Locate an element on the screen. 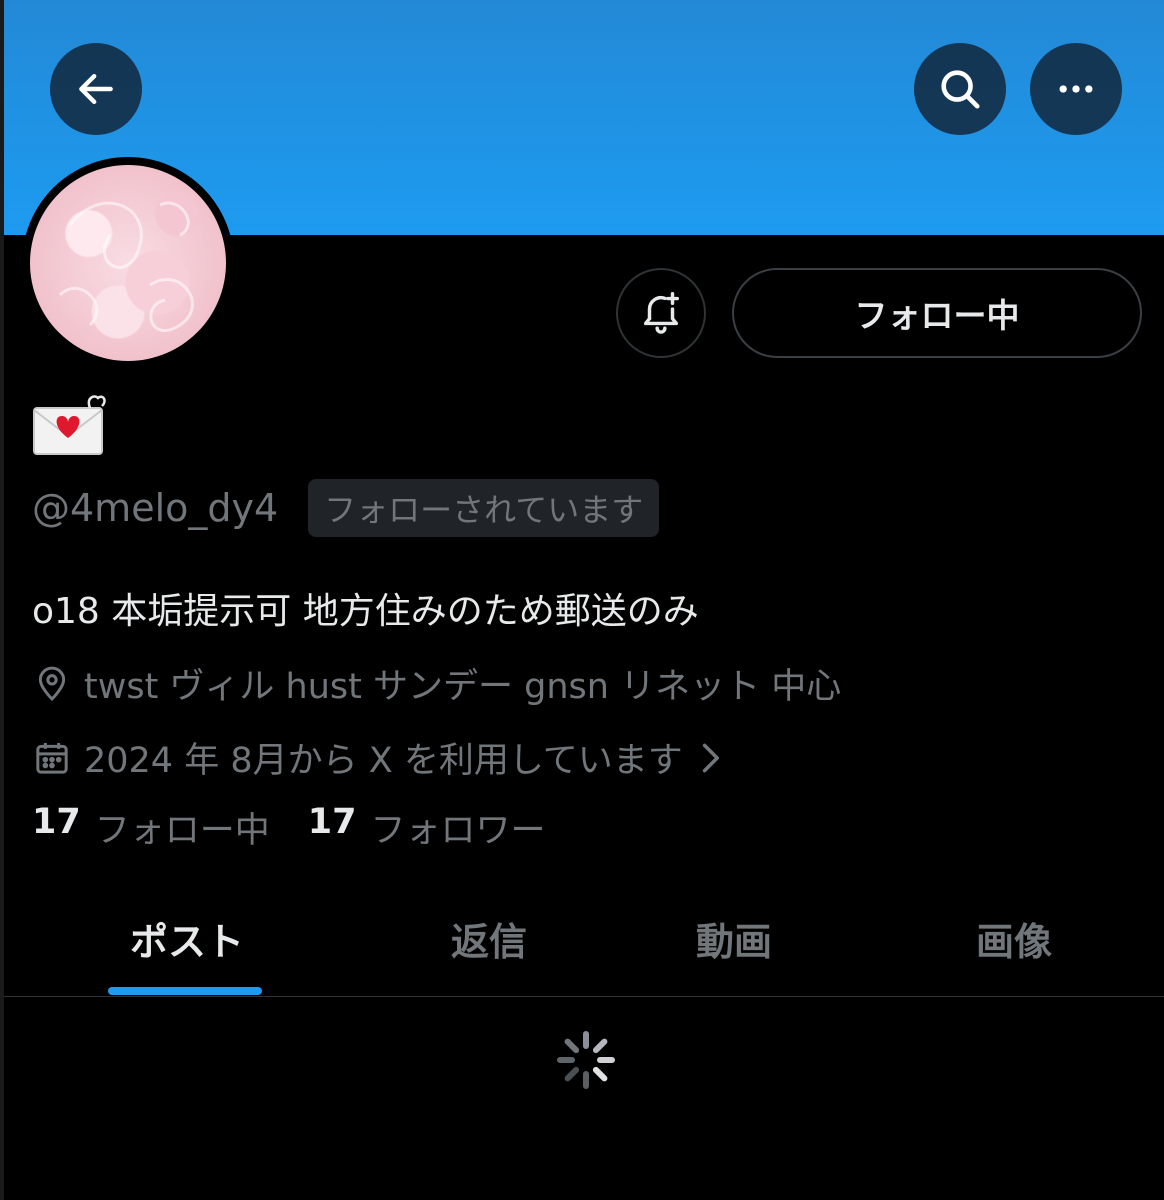  avatar-image is located at coordinates (128, 263).